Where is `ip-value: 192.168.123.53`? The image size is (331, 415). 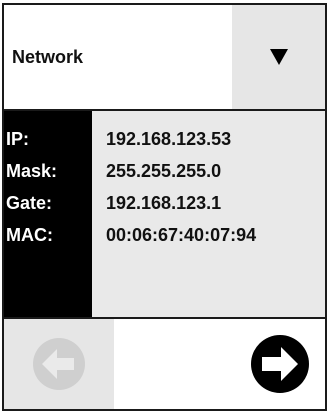 ip-value: 192.168.123.53 is located at coordinates (169, 139).